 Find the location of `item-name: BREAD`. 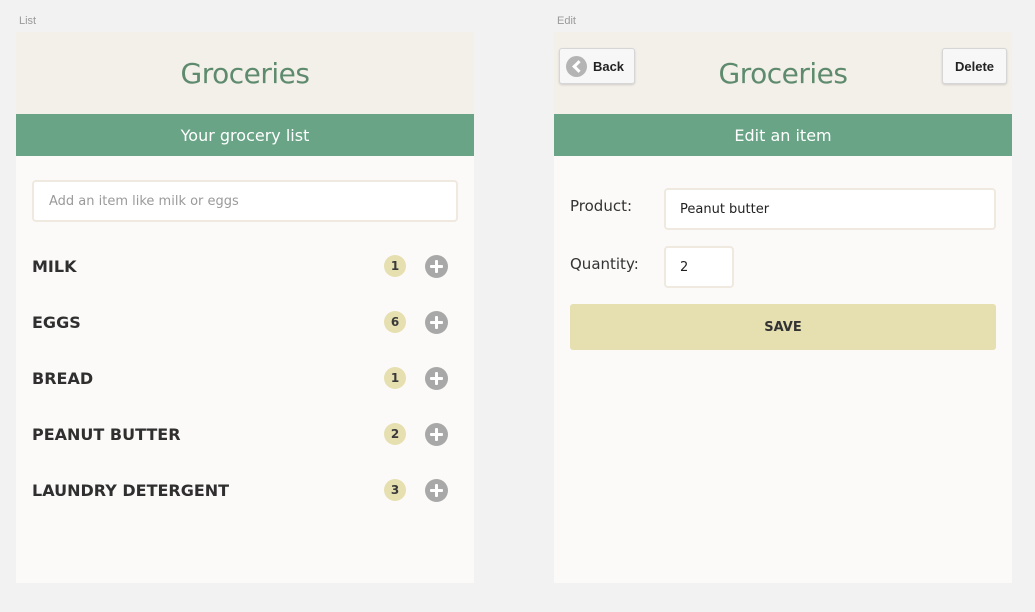

item-name: BREAD is located at coordinates (63, 378).